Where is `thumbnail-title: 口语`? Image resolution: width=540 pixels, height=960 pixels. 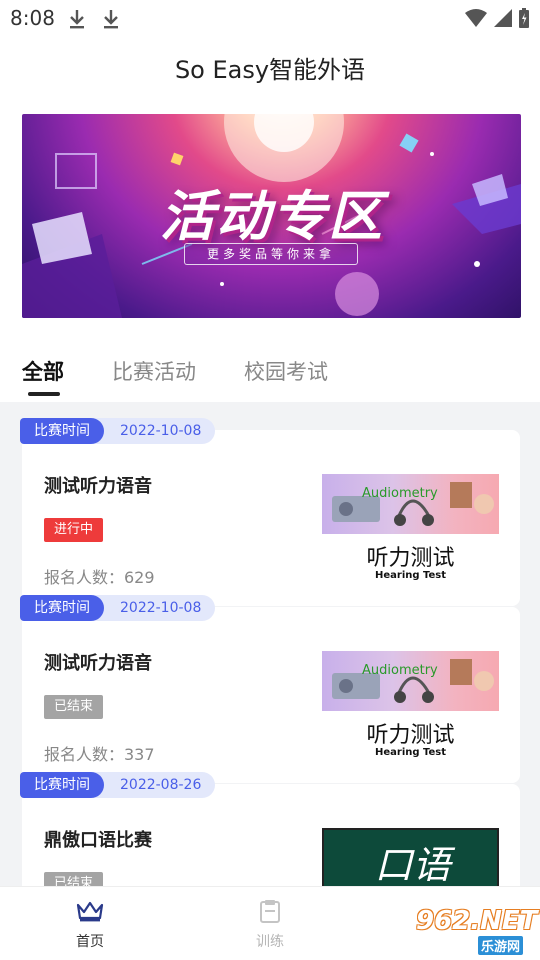
thumbnail-title: 口语 is located at coordinates (412, 864).